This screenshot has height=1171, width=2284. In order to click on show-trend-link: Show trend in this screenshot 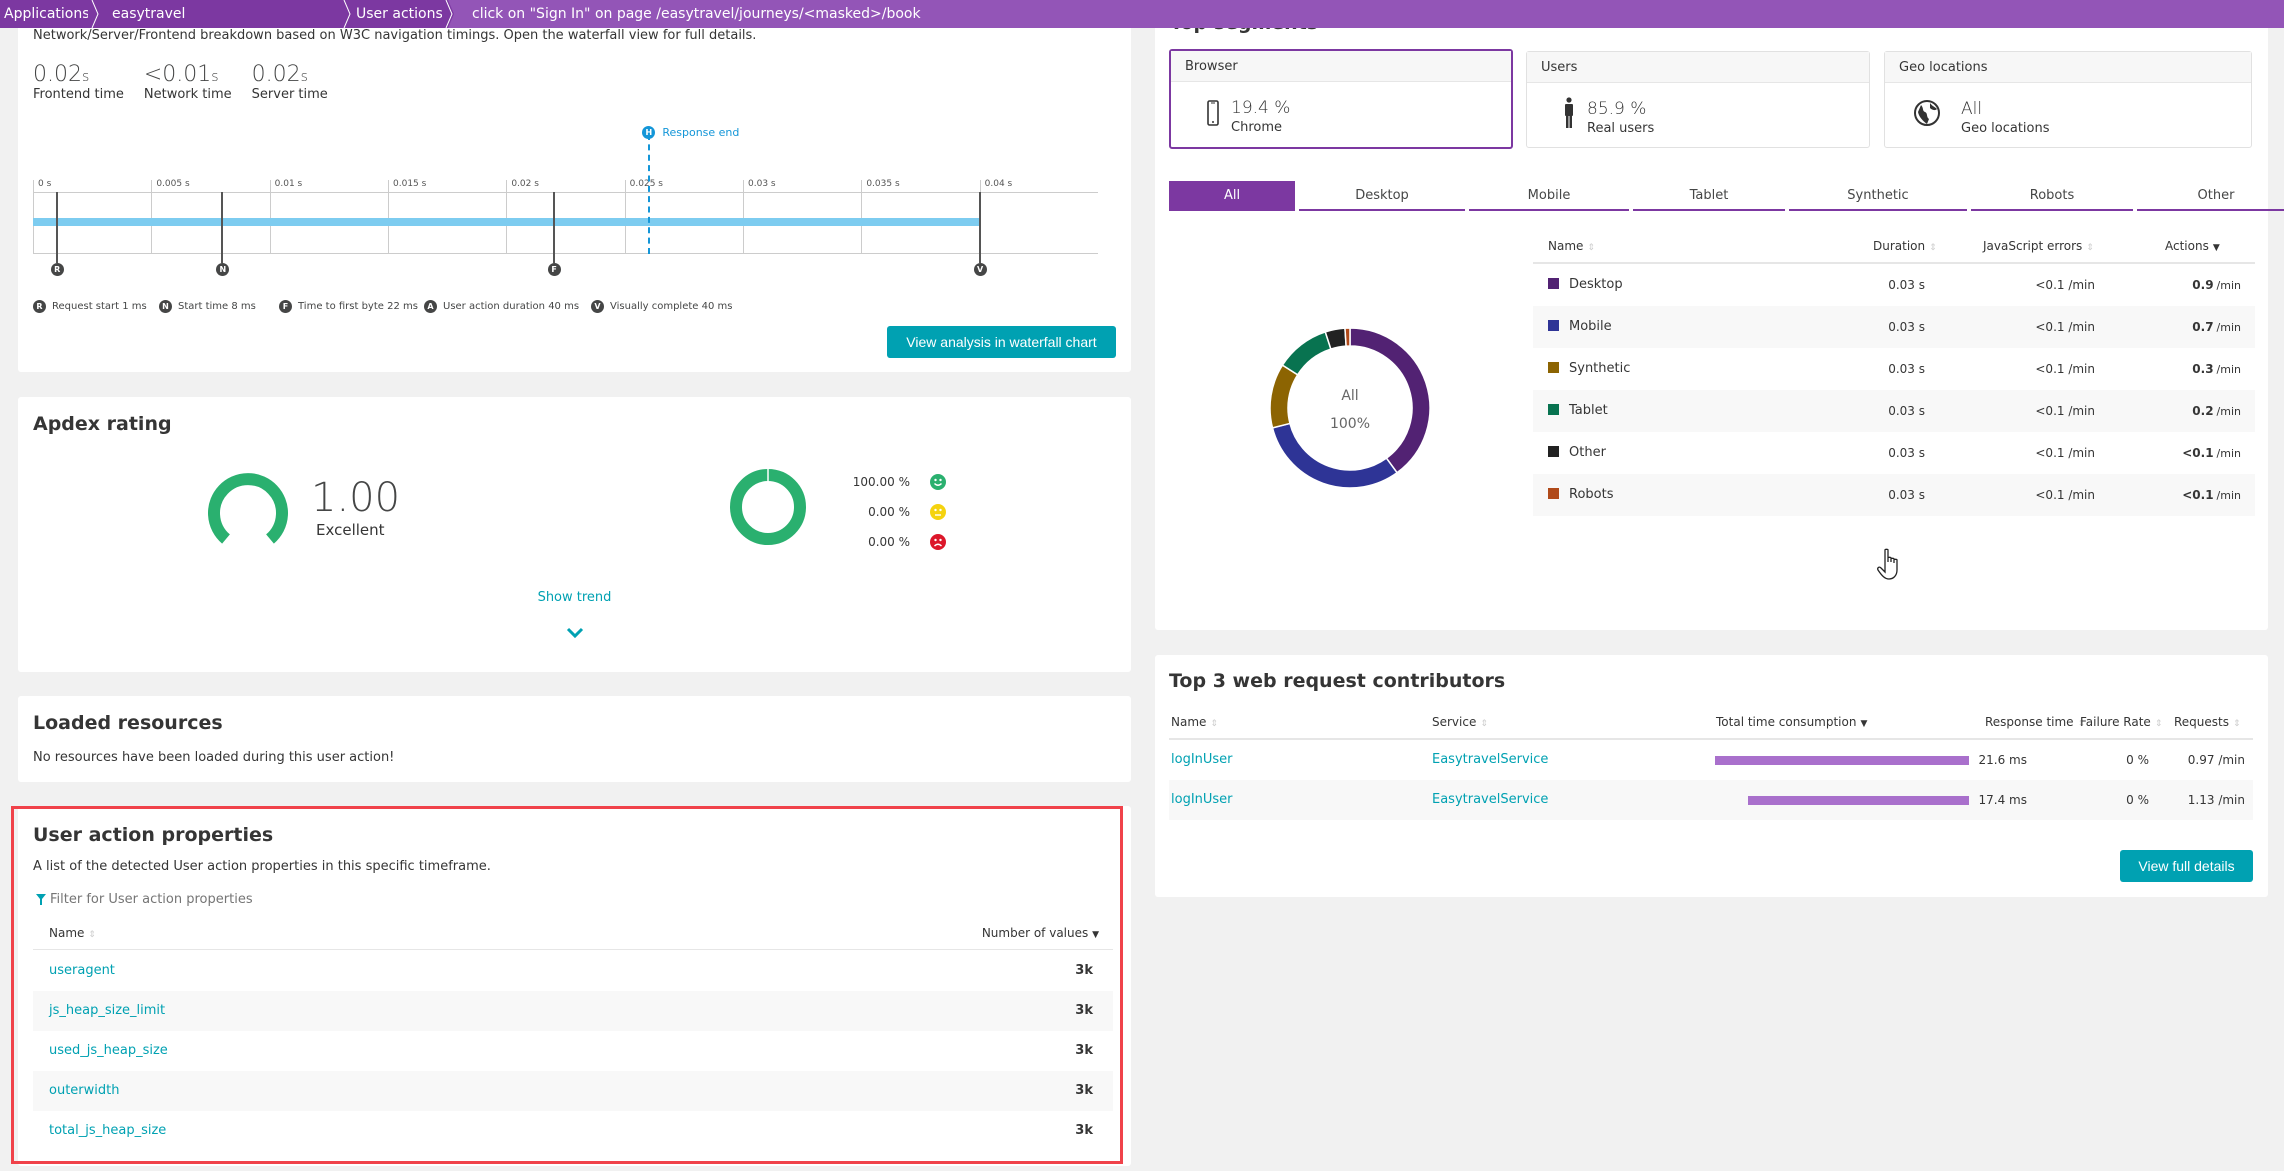, I will do `click(574, 597)`.